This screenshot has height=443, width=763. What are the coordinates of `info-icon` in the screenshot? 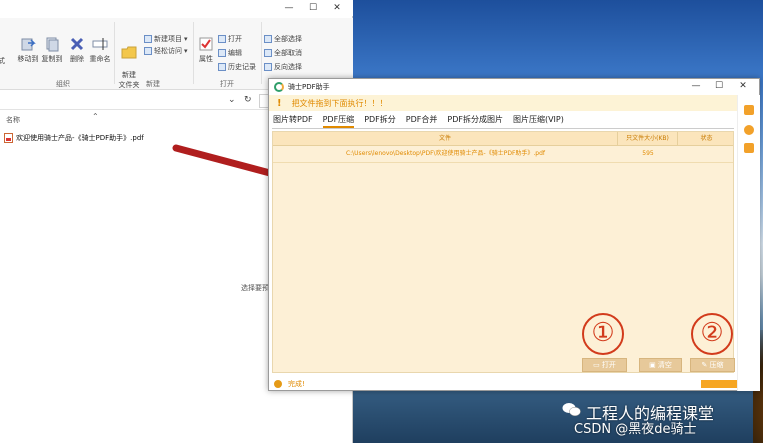 It's located at (749, 110).